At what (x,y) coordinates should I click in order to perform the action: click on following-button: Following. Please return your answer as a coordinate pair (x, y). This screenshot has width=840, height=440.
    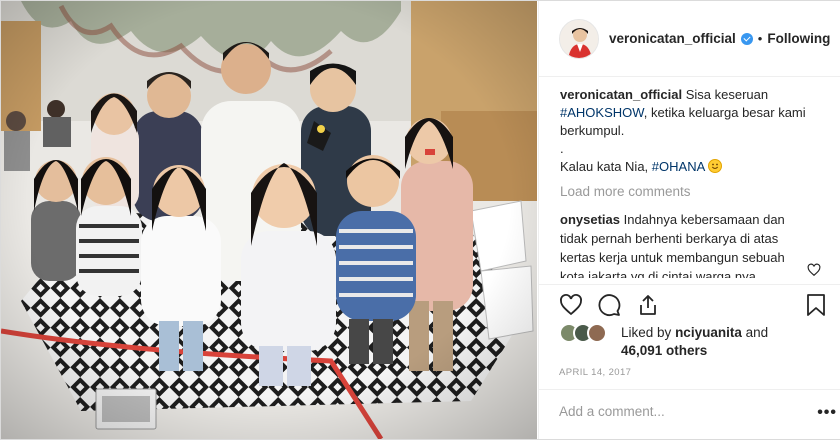
    Looking at the image, I should click on (798, 38).